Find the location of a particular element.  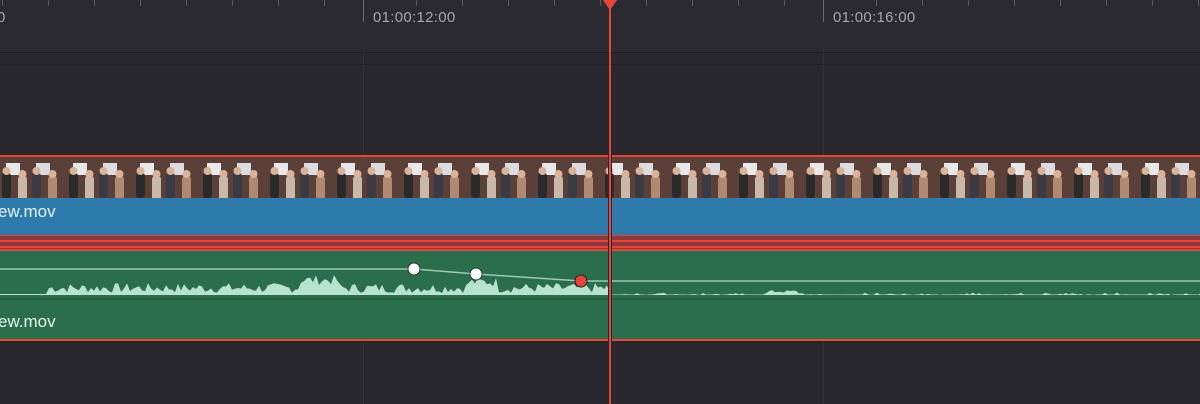

playhead-marker-icon is located at coordinates (610, 5).